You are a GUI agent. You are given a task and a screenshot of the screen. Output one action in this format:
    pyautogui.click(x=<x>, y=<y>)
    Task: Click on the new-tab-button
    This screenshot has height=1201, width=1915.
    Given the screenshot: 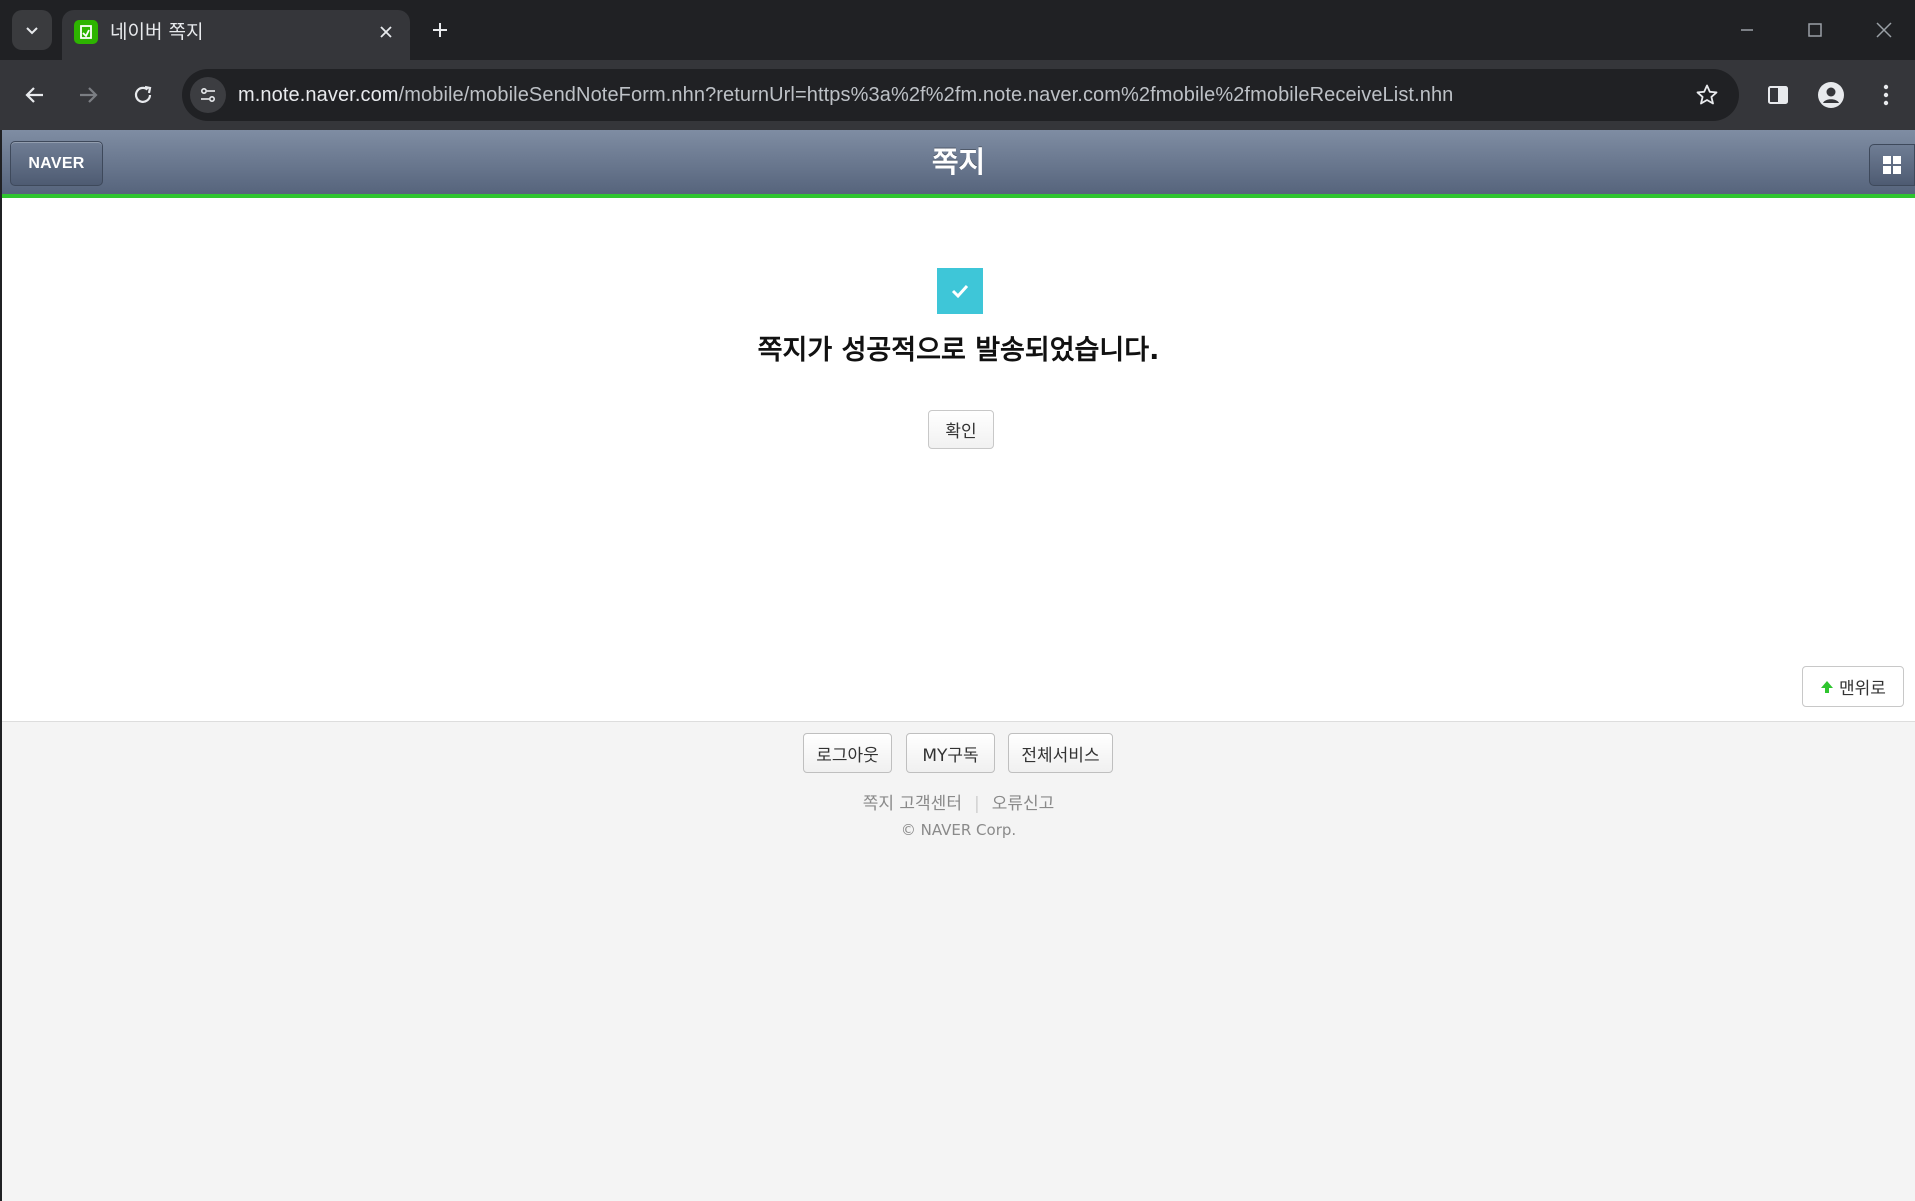 What is the action you would take?
    pyautogui.click(x=440, y=30)
    